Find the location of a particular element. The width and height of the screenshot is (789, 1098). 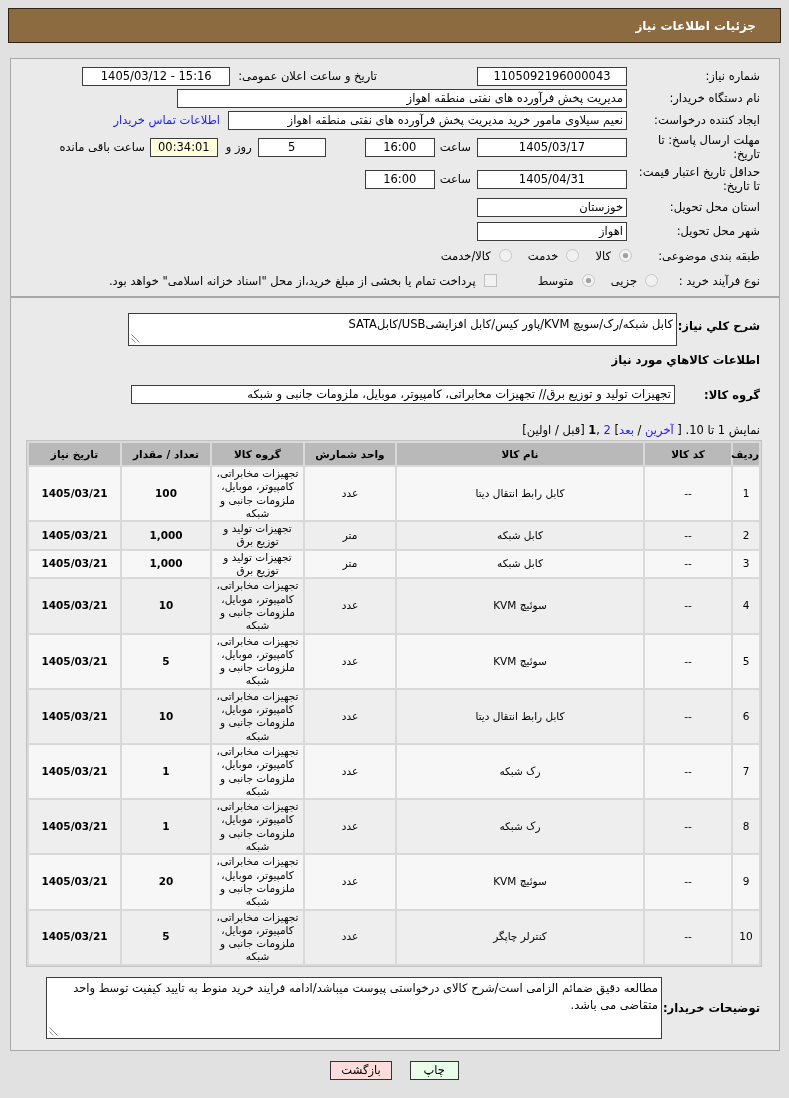

buyer-notes-field: مطالعه دقیق ضمائم الزامی است/شرح کالای درخواستی پیوست میباشد/ادامه فرایند خرید منوط به تایید کیفیت توسط واحد متقاضی می باشد. is located at coordinates (354, 1007).